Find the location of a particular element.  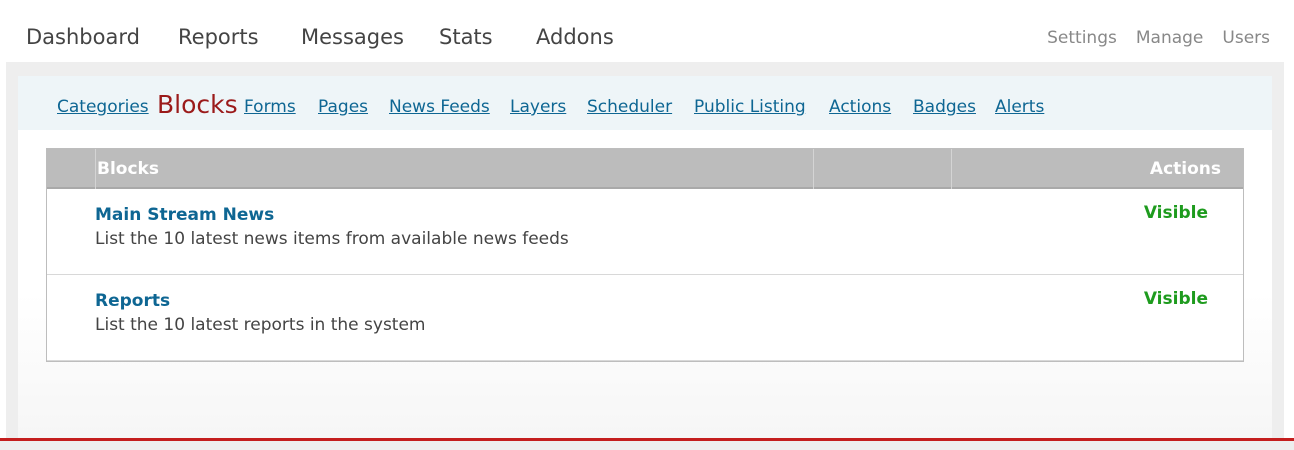

nav-users: Users is located at coordinates (1246, 38).